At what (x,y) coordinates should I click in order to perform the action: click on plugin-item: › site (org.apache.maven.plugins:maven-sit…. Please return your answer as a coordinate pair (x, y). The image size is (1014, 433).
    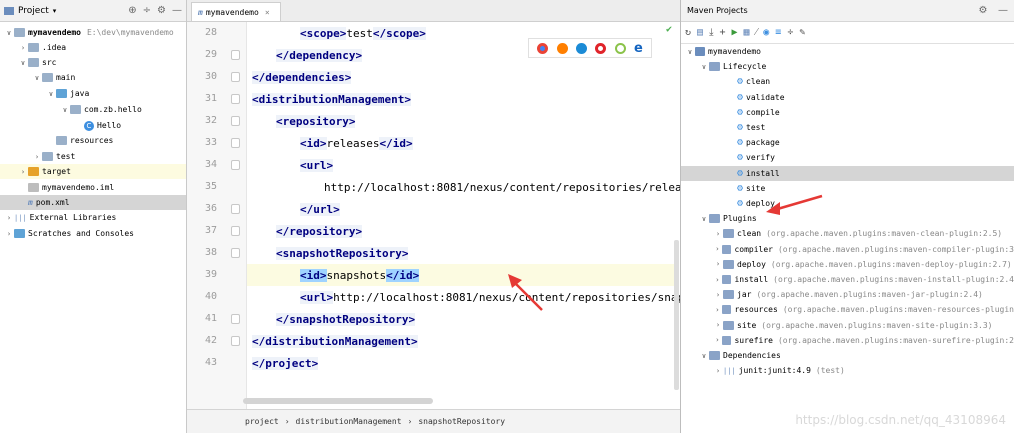
    Looking at the image, I should click on (847, 325).